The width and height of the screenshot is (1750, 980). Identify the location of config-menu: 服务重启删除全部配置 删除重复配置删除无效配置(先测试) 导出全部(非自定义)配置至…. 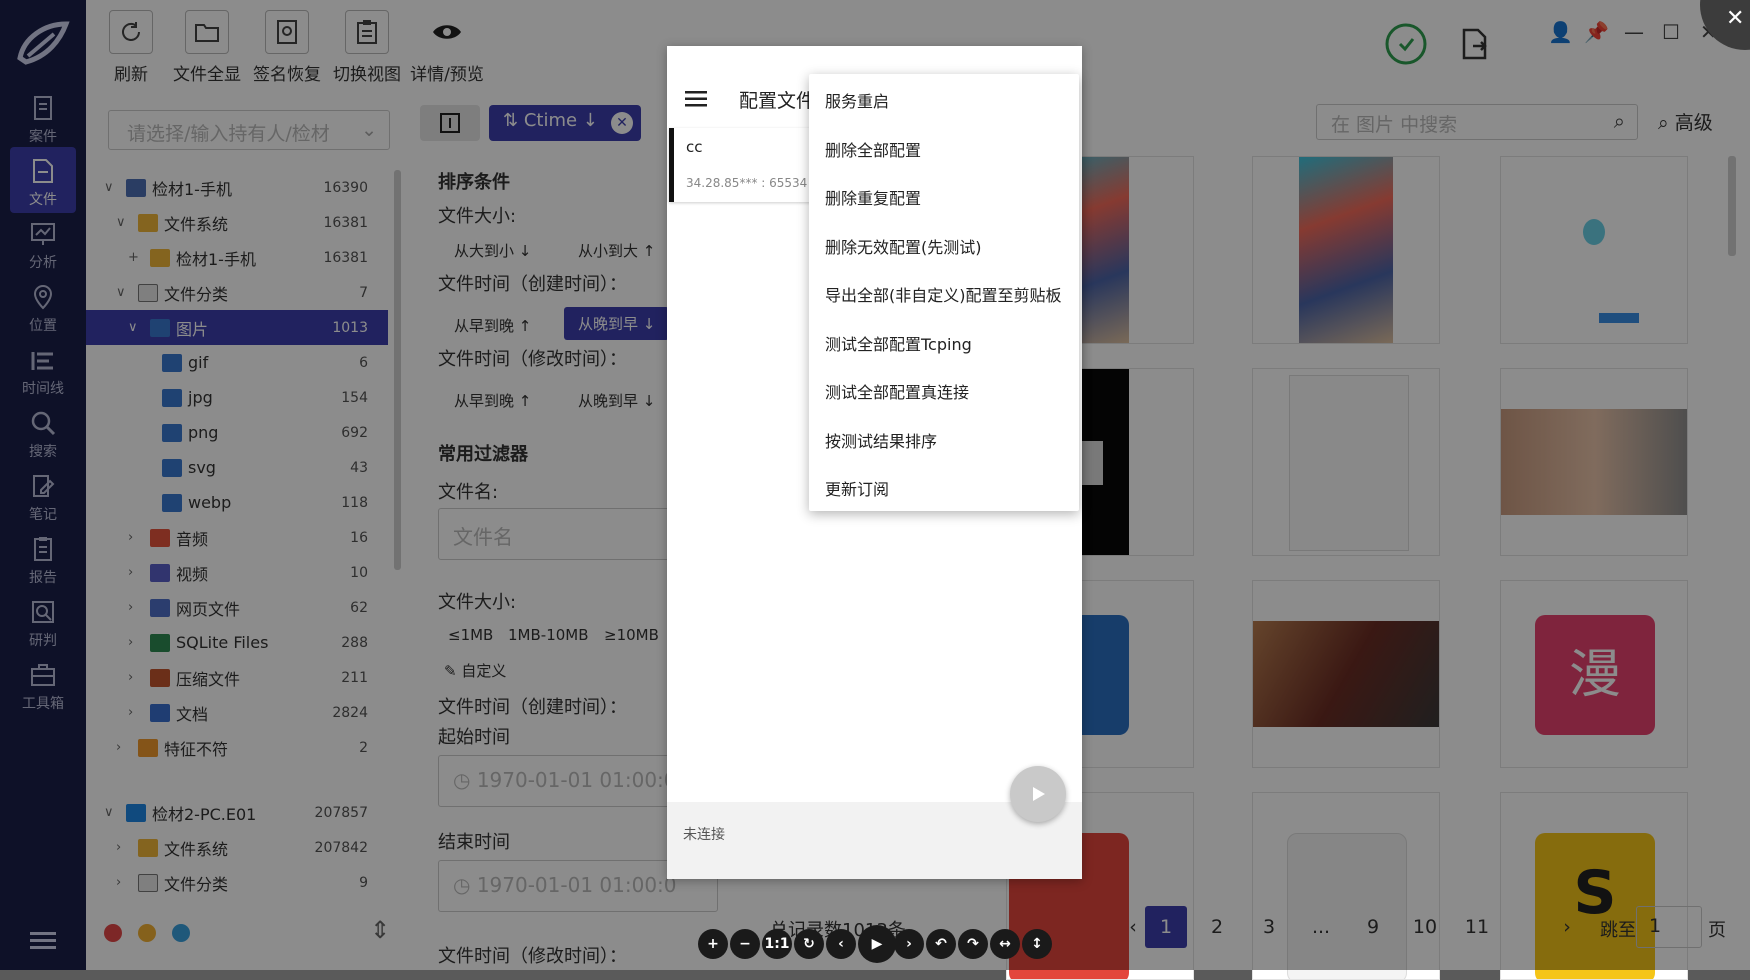
(944, 292).